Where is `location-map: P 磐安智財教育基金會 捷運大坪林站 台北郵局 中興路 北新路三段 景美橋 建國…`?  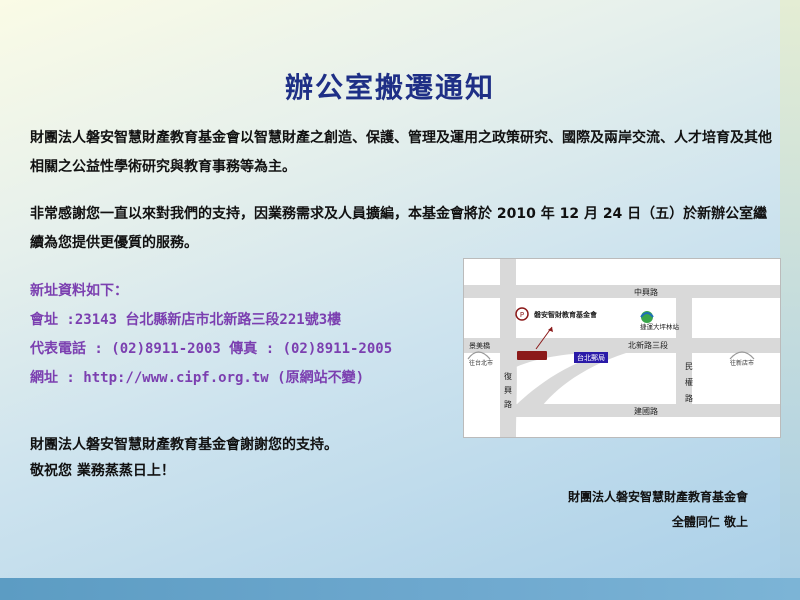
location-map: P 磐安智財教育基金會 捷運大坪林站 台北郵局 中興路 北新路三段 景美橋 建國… is located at coordinates (622, 348).